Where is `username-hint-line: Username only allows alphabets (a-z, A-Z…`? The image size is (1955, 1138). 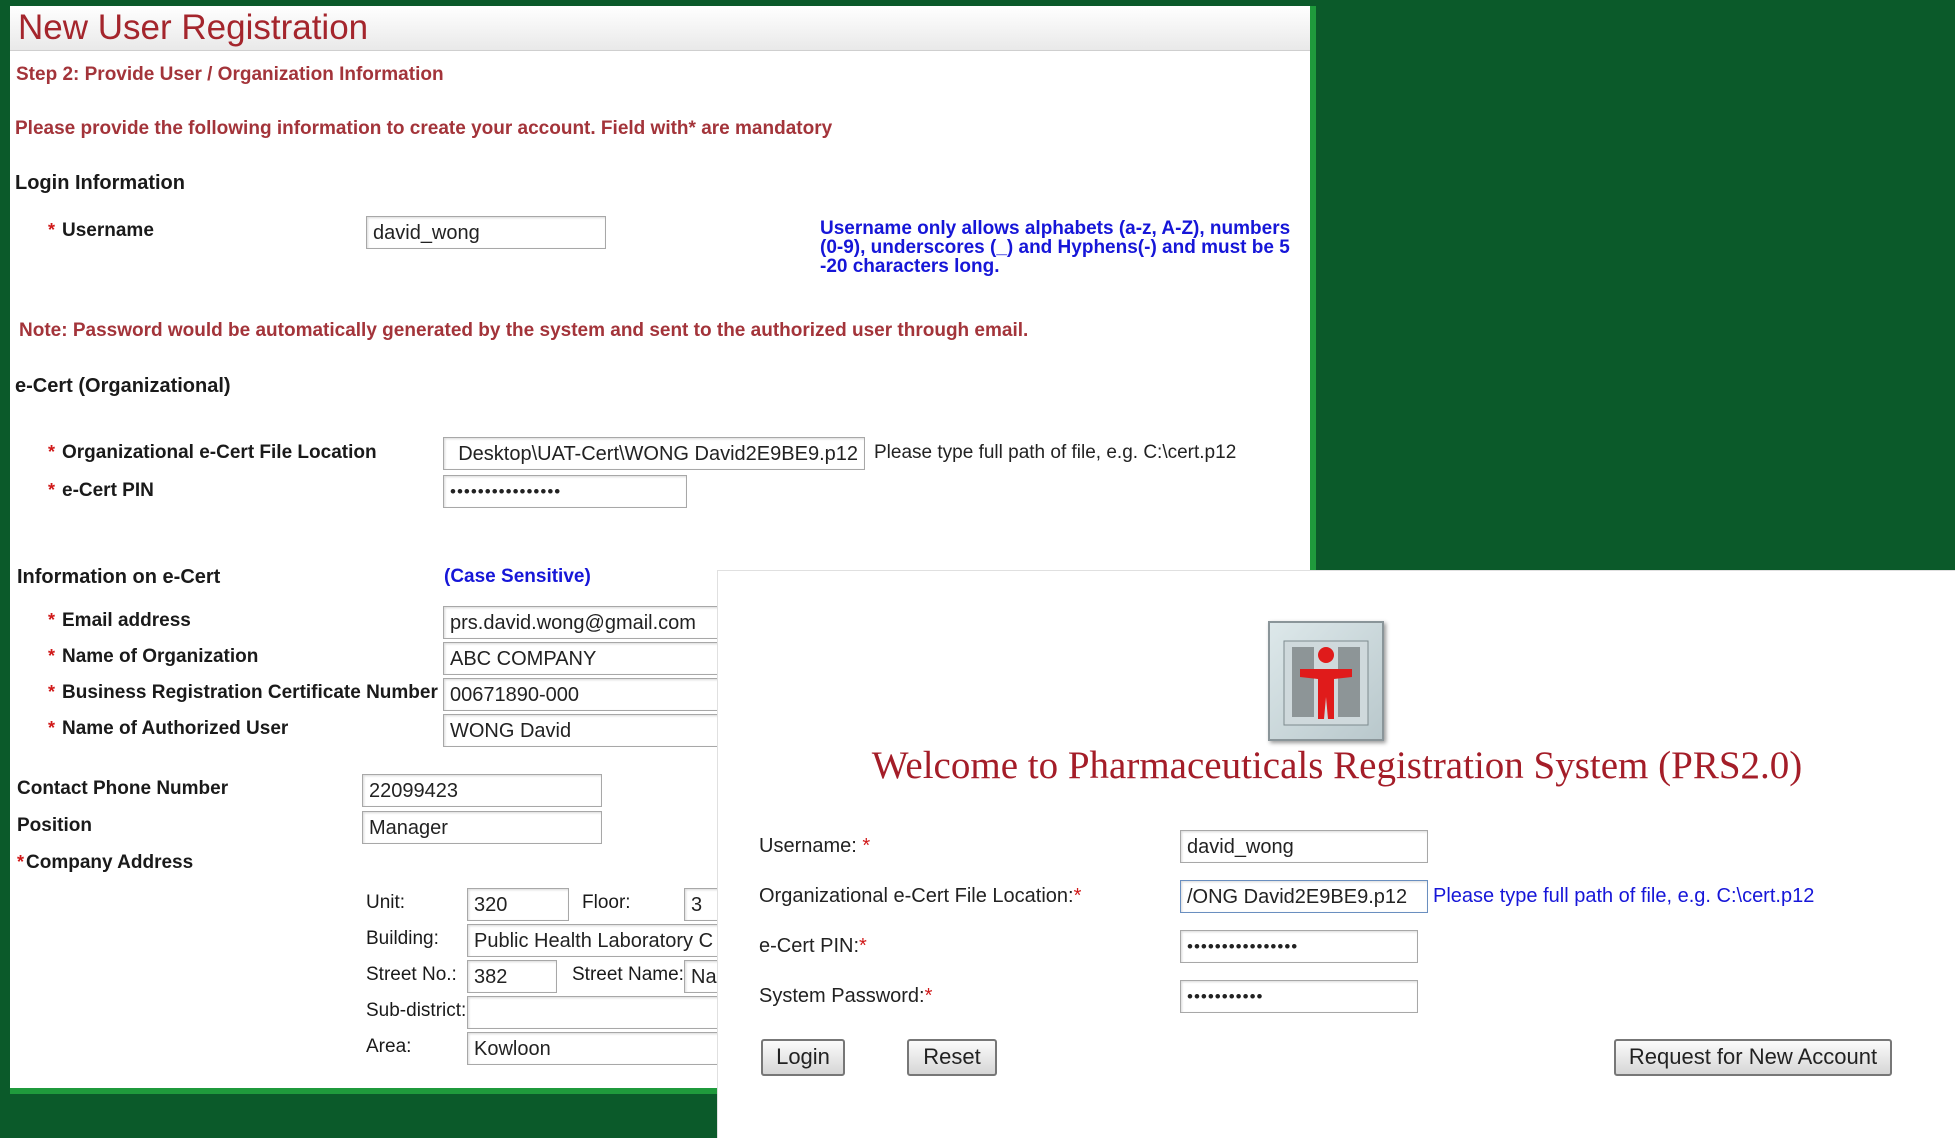 username-hint-line: Username only allows alphabets (a-z, A-Z… is located at coordinates (1055, 228).